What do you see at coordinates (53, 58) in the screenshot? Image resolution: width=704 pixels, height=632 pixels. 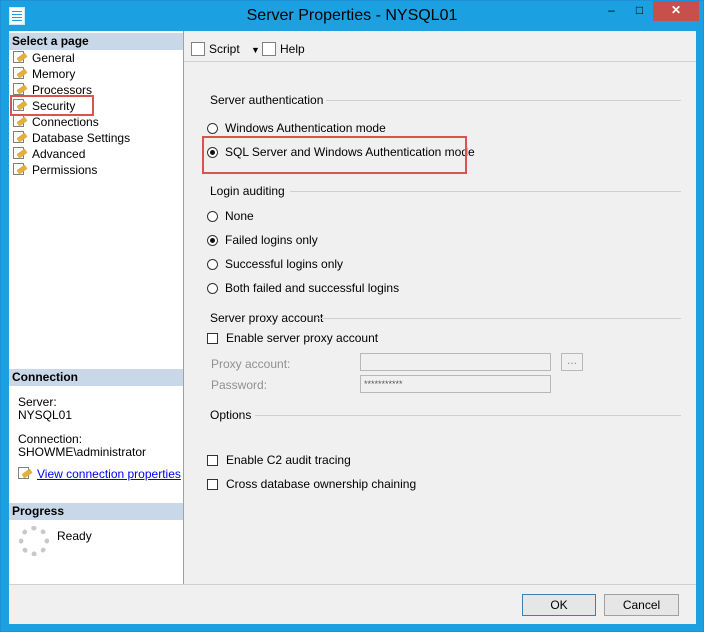 I see `page-item-label: General` at bounding box center [53, 58].